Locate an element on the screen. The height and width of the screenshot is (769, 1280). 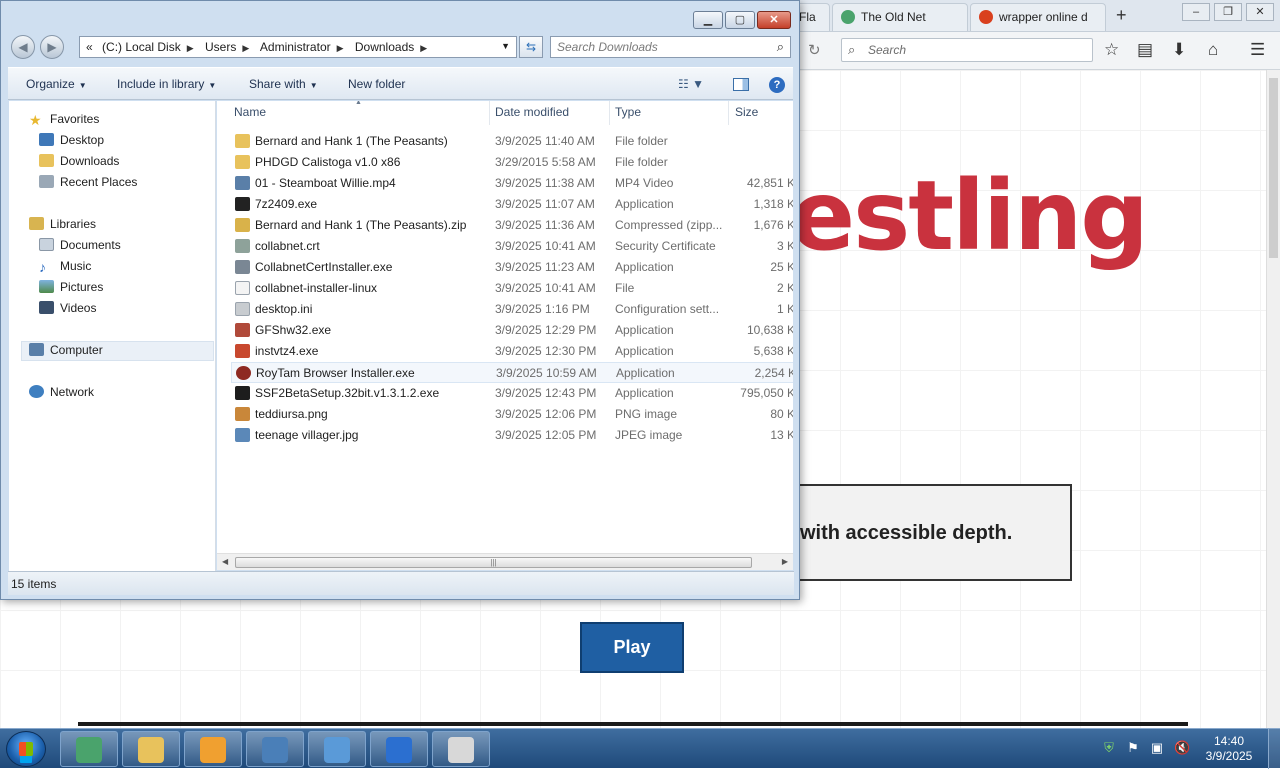
refresh-button: ⇆ is located at coordinates (531, 47).